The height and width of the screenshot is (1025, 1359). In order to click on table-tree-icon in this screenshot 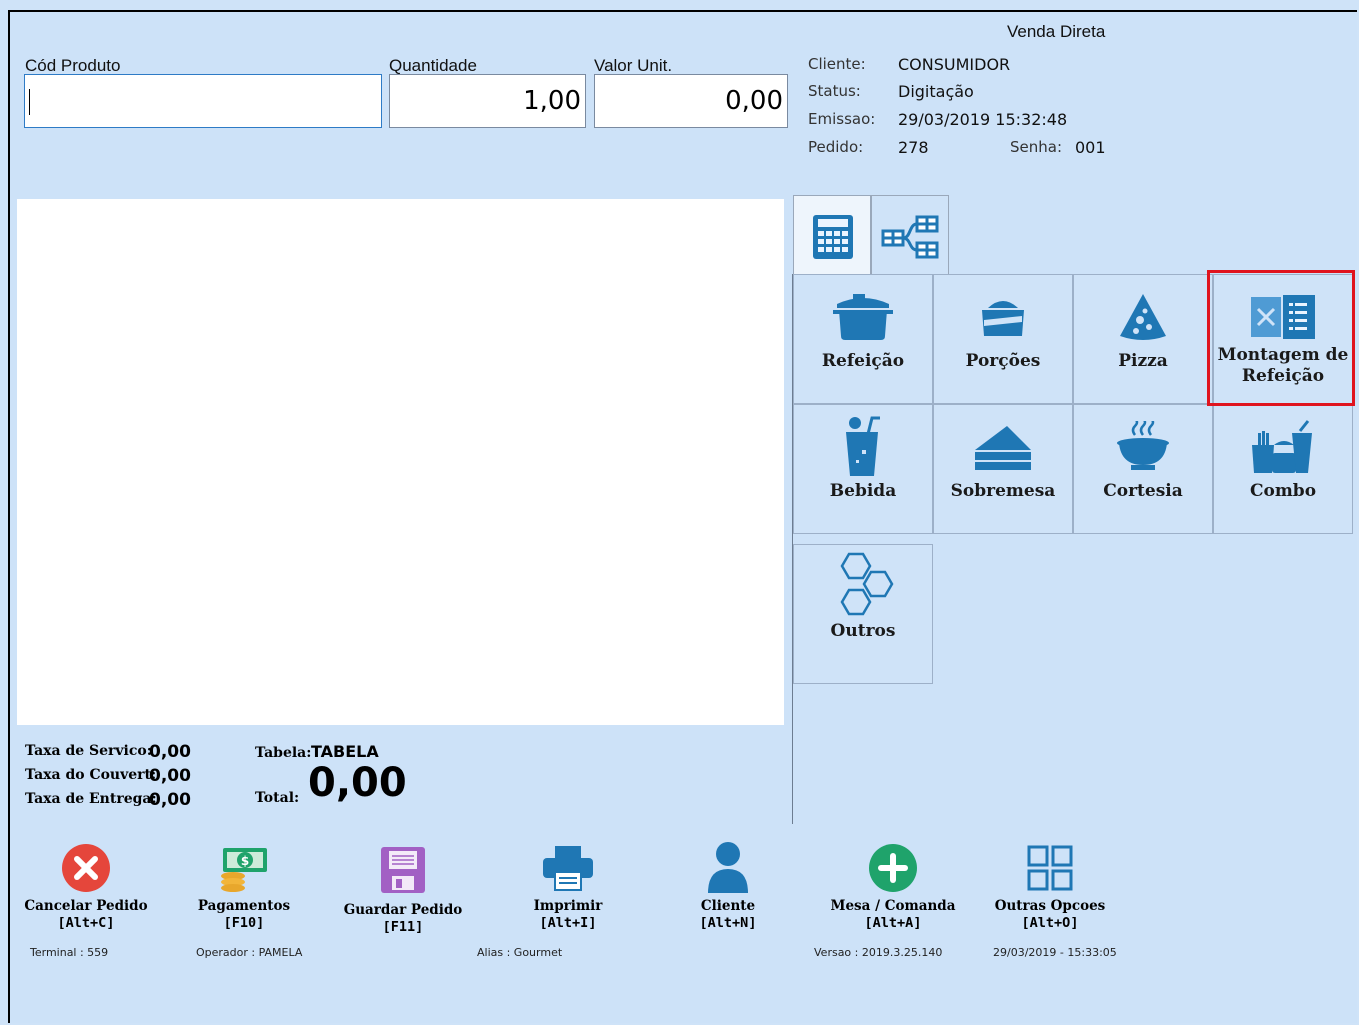, I will do `click(910, 237)`.